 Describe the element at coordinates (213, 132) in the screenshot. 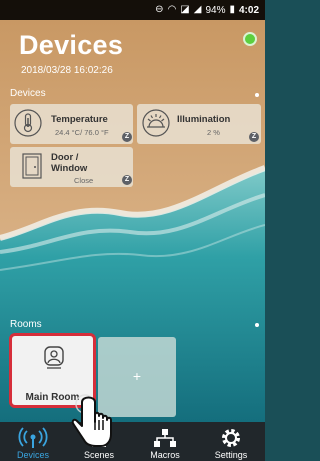

I see `device-value: 2 %` at that location.